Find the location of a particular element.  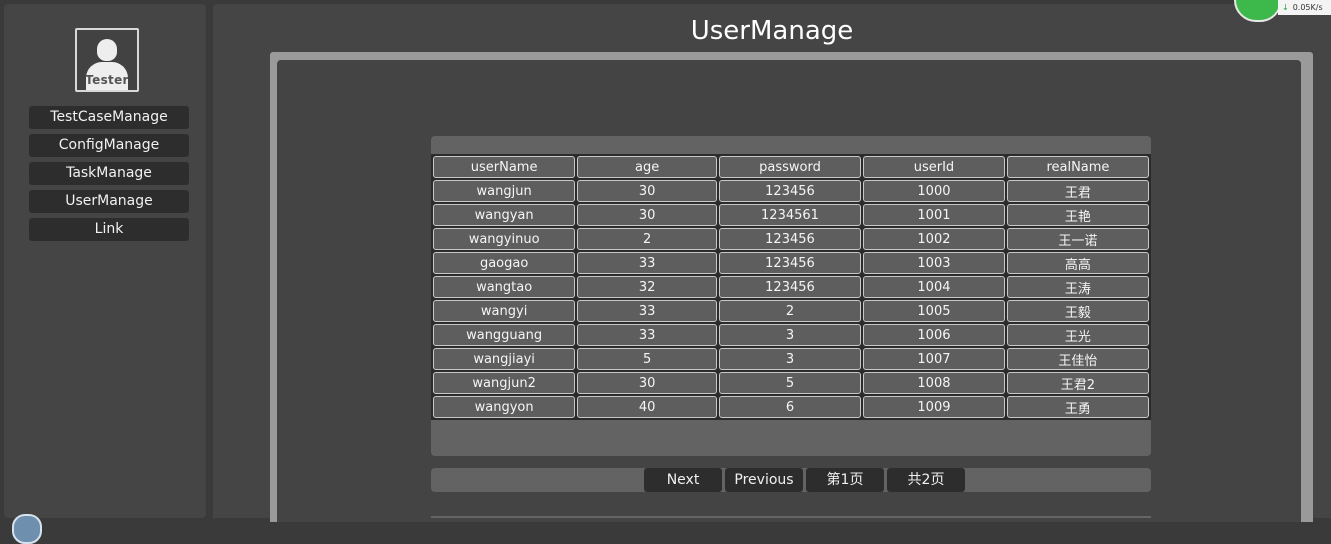

cell-userid: 1002 is located at coordinates (934, 239).